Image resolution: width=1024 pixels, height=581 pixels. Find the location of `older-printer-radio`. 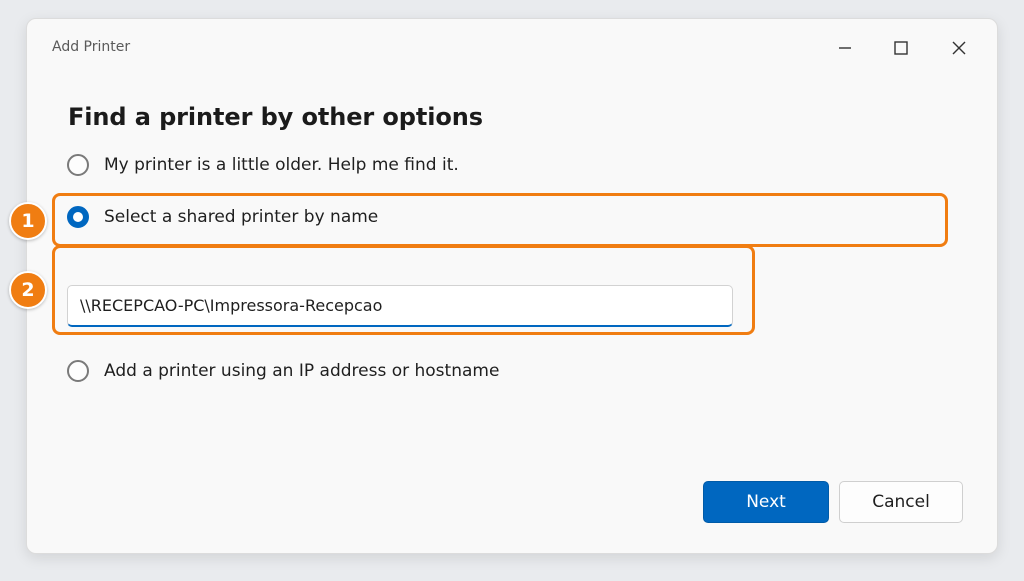

older-printer-radio is located at coordinates (78, 165).